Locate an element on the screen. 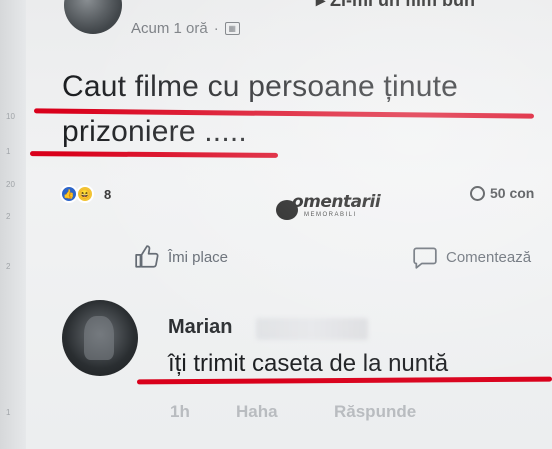 This screenshot has height=449, width=552. post-author-avatar is located at coordinates (93, 17).